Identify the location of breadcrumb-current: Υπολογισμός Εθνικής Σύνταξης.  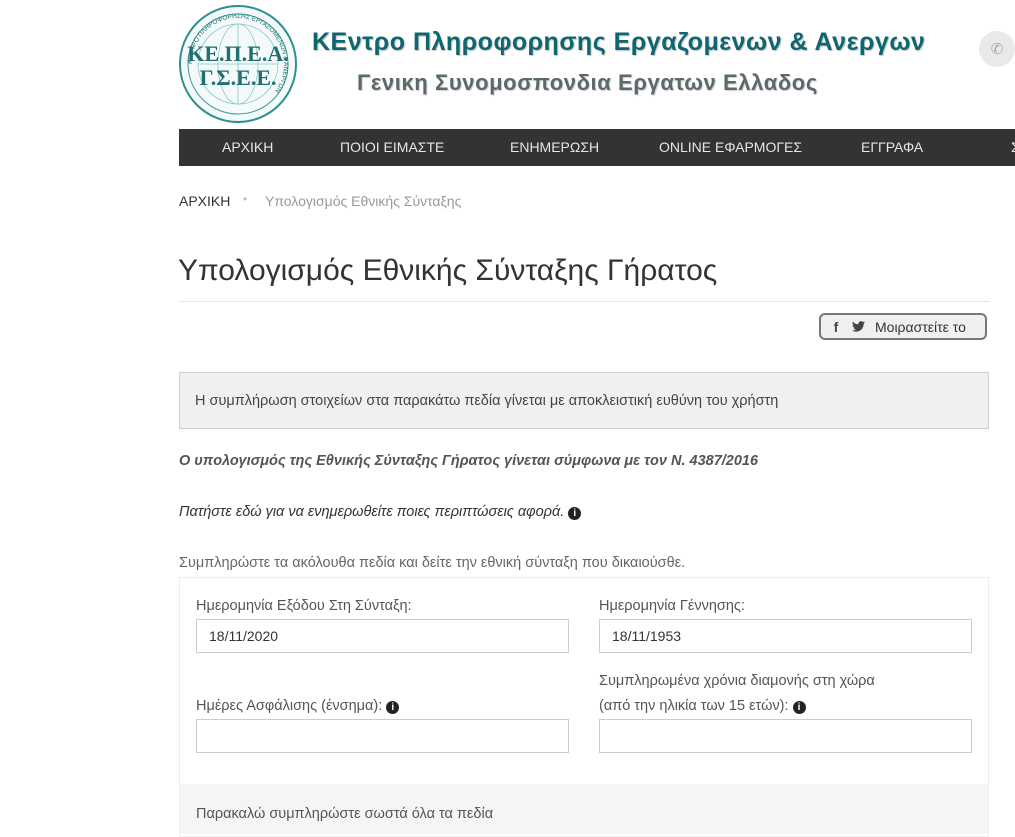
(363, 201).